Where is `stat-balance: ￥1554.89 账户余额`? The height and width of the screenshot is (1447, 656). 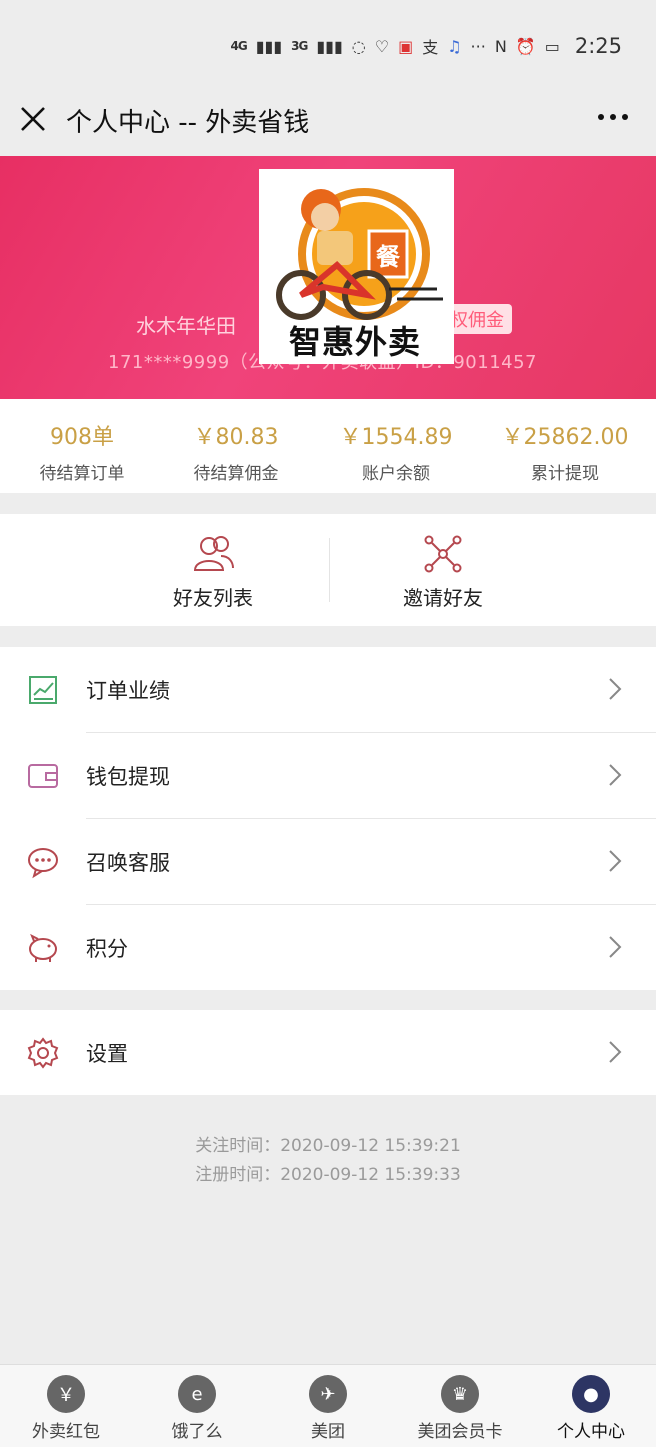 stat-balance: ￥1554.89 账户余额 is located at coordinates (396, 451).